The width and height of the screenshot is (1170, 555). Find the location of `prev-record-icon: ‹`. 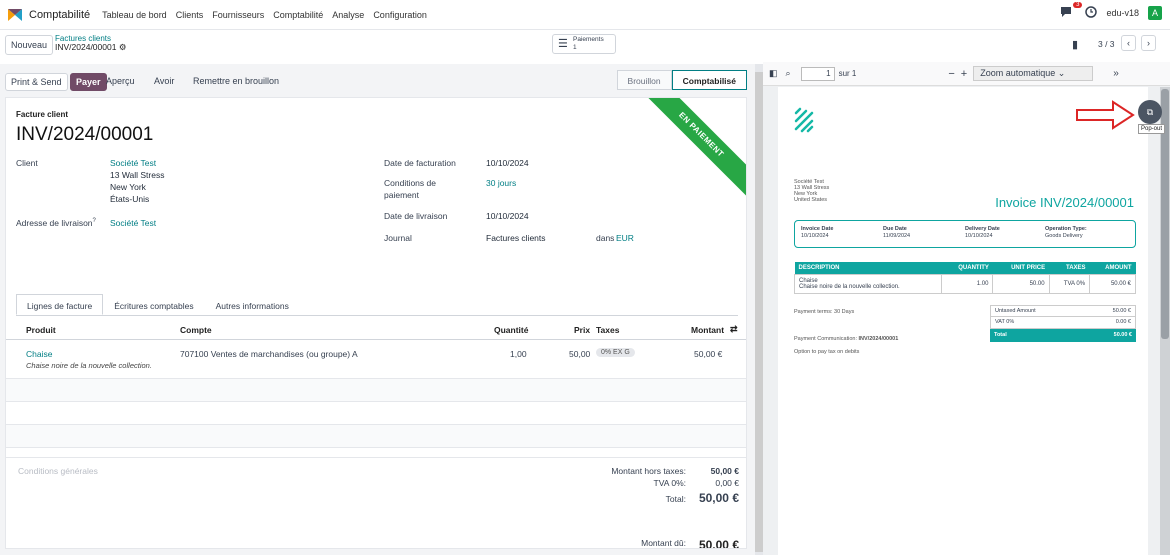

prev-record-icon: ‹ is located at coordinates (1128, 43).